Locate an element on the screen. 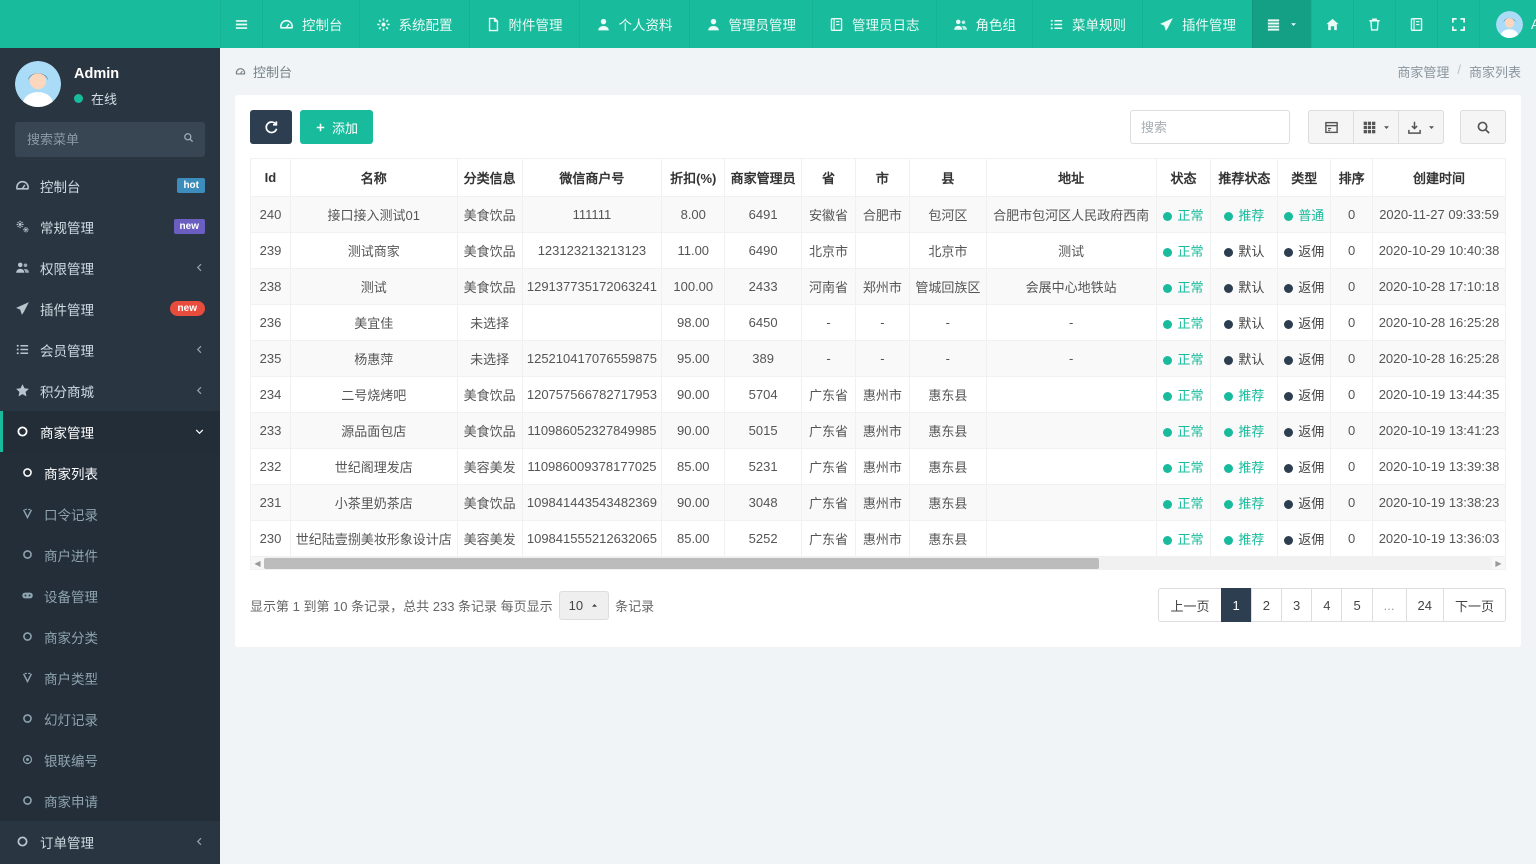  page-button: 3 is located at coordinates (1296, 605).